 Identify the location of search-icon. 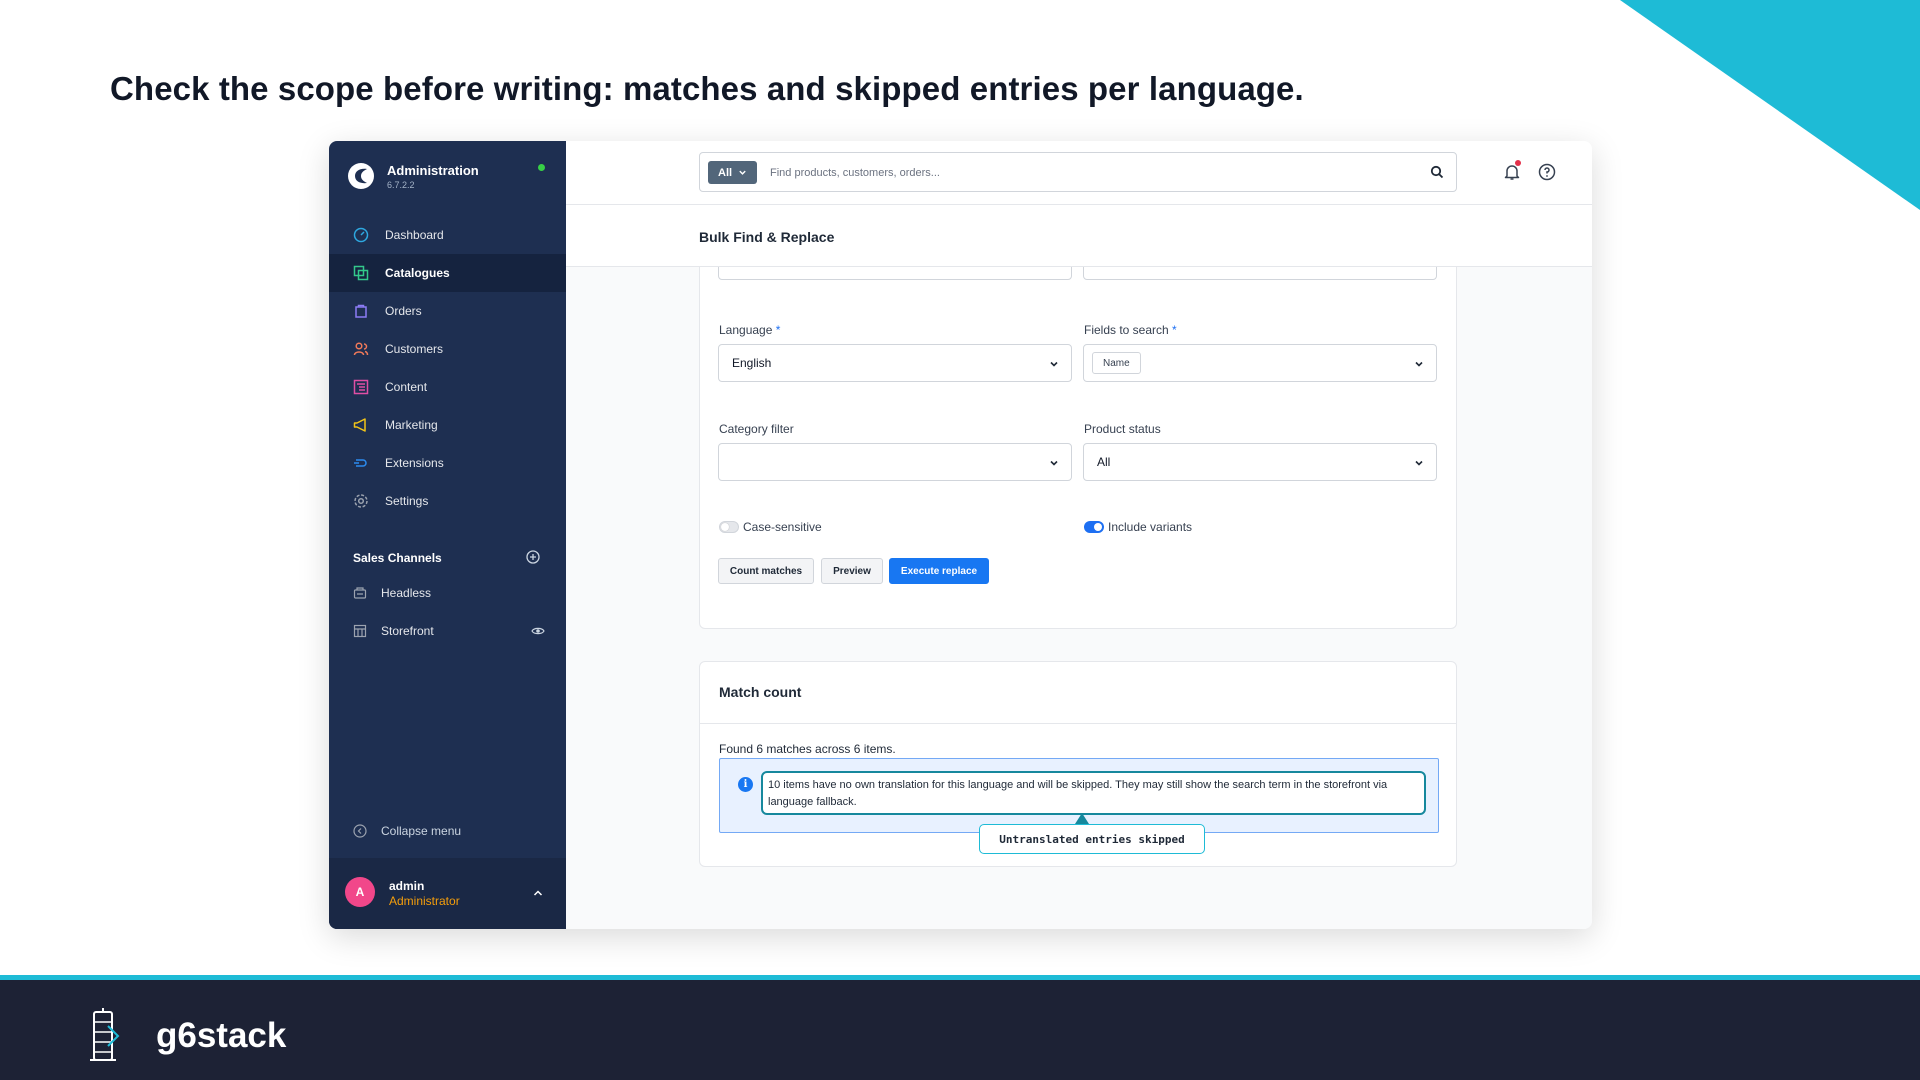
(1437, 172).